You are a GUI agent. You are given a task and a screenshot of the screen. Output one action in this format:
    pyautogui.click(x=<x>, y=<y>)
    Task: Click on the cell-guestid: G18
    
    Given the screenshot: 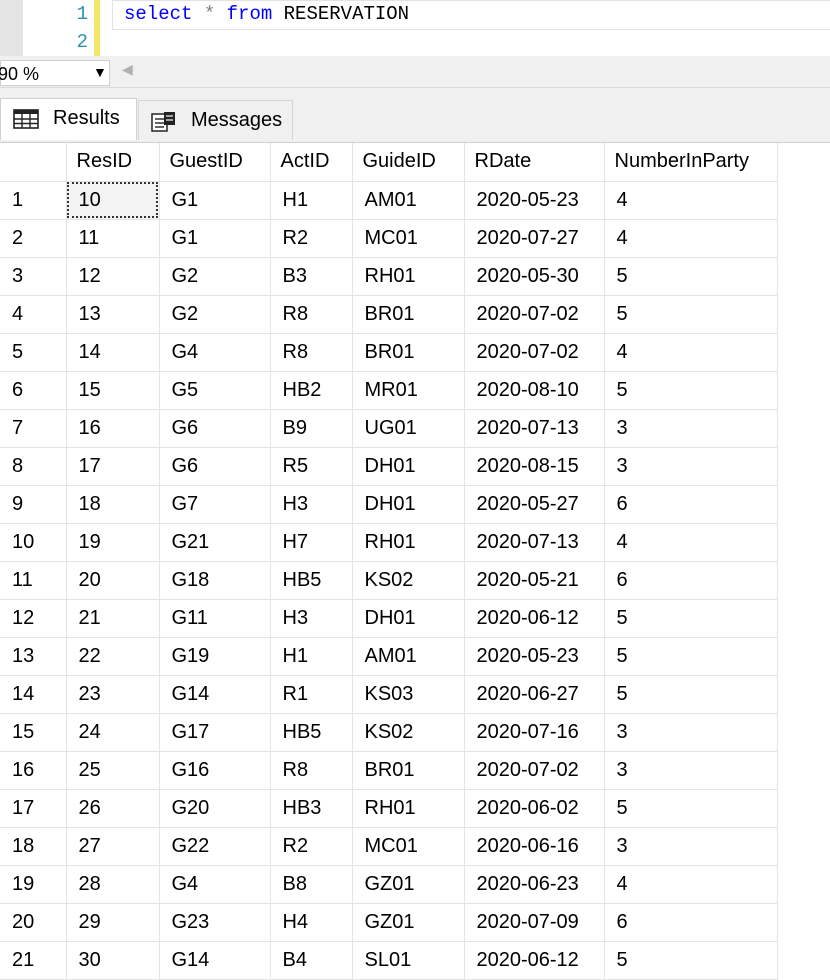 What is the action you would take?
    pyautogui.click(x=215, y=580)
    